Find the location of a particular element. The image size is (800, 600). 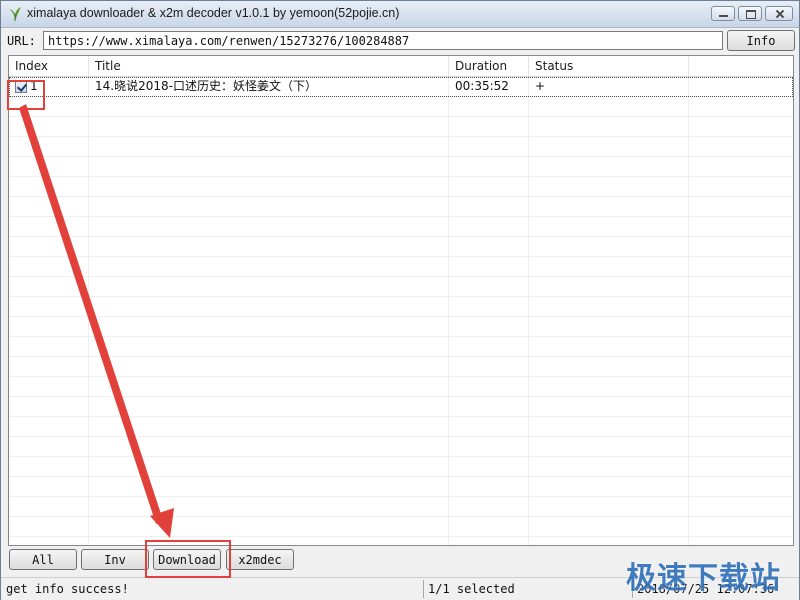

column-header-duration: Duration is located at coordinates (489, 66).